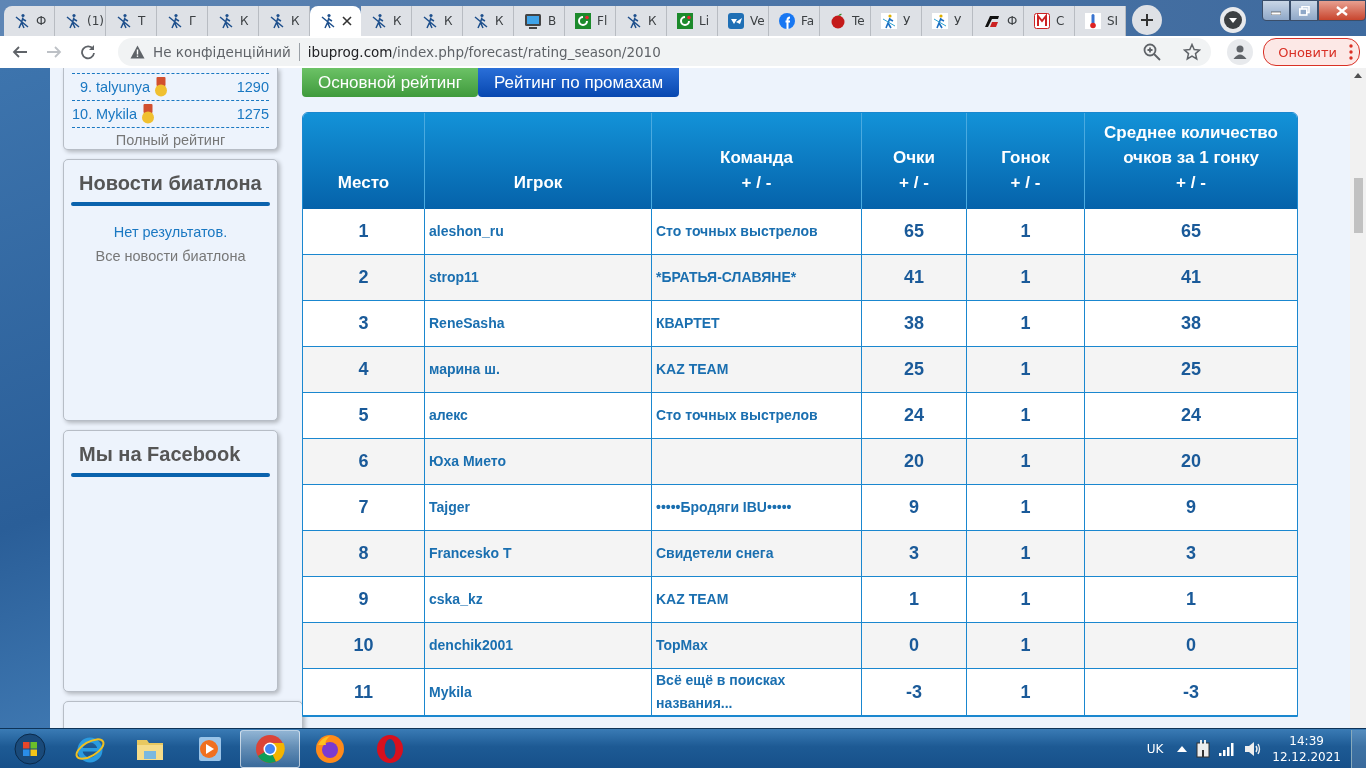  I want to click on browser-tab: С, so click(1049, 21).